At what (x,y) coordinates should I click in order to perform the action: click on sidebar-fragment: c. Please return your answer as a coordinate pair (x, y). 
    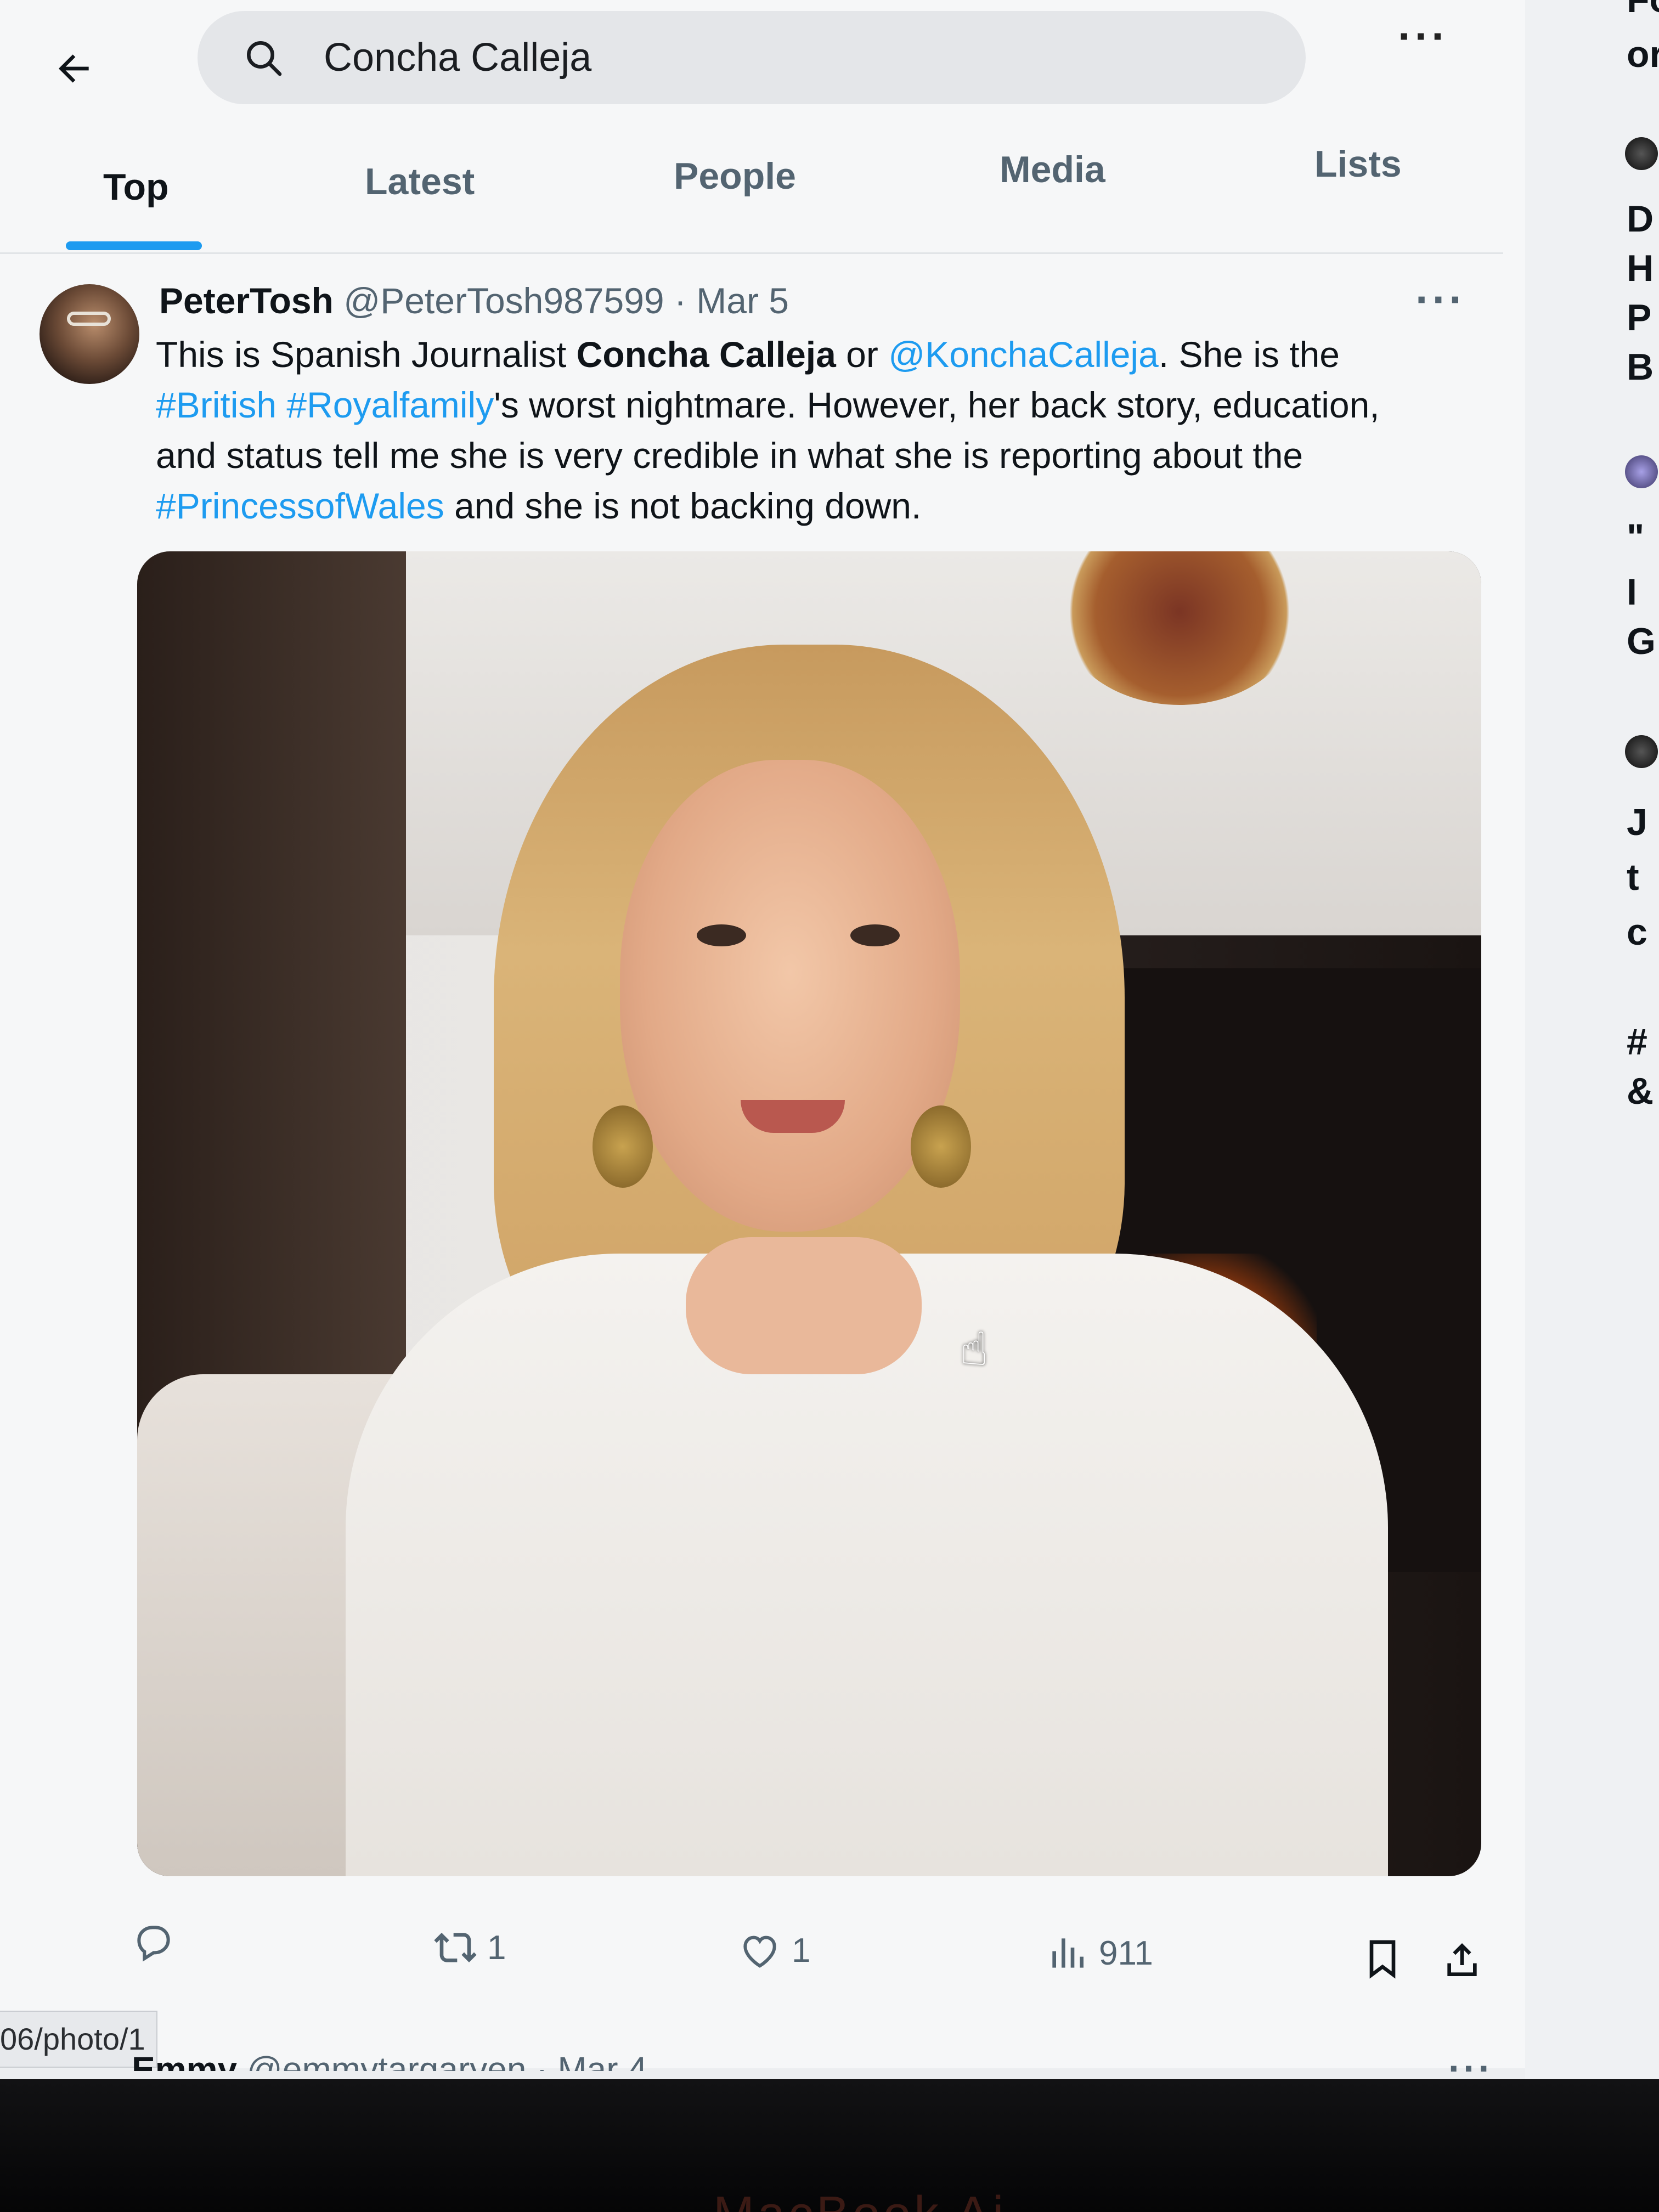
    Looking at the image, I should click on (1637, 932).